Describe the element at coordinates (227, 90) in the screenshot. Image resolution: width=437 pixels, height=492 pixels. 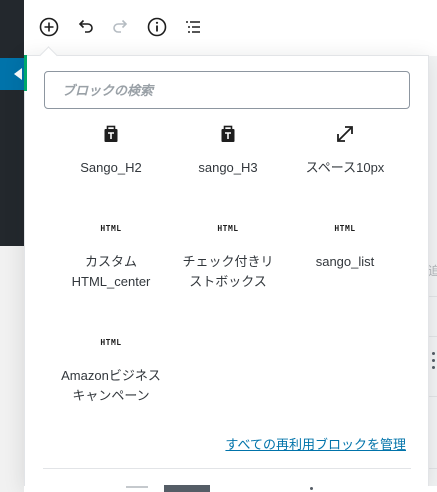
I see `block-search-input` at that location.